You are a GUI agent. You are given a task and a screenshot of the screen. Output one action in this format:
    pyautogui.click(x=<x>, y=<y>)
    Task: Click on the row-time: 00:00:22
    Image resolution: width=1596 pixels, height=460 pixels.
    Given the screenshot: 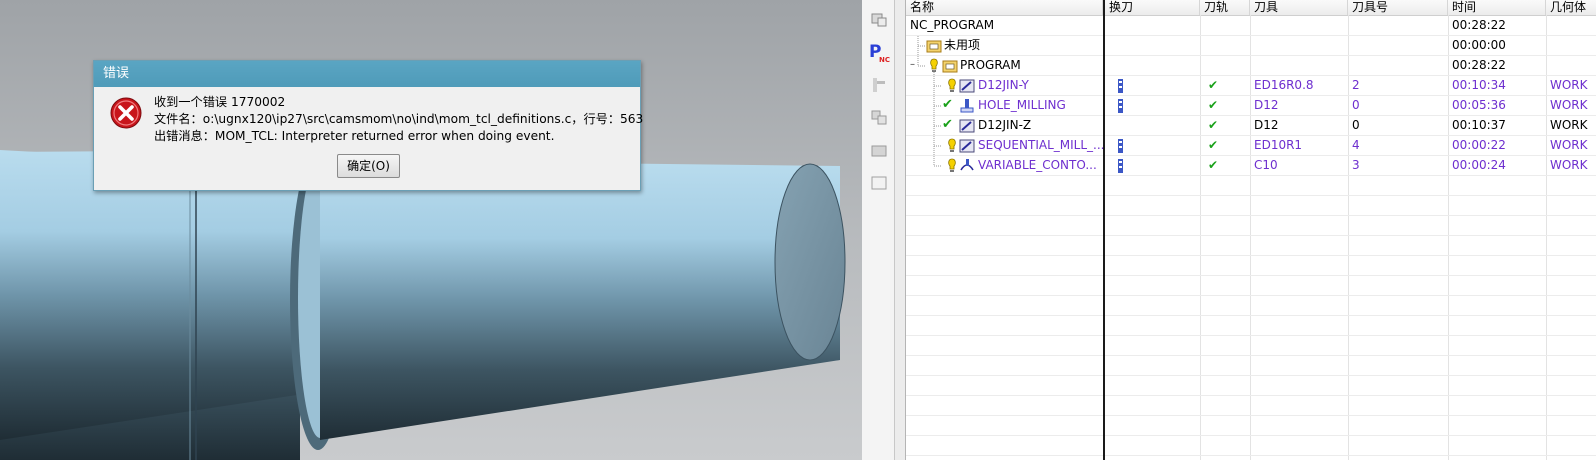 What is the action you would take?
    pyautogui.click(x=1479, y=145)
    